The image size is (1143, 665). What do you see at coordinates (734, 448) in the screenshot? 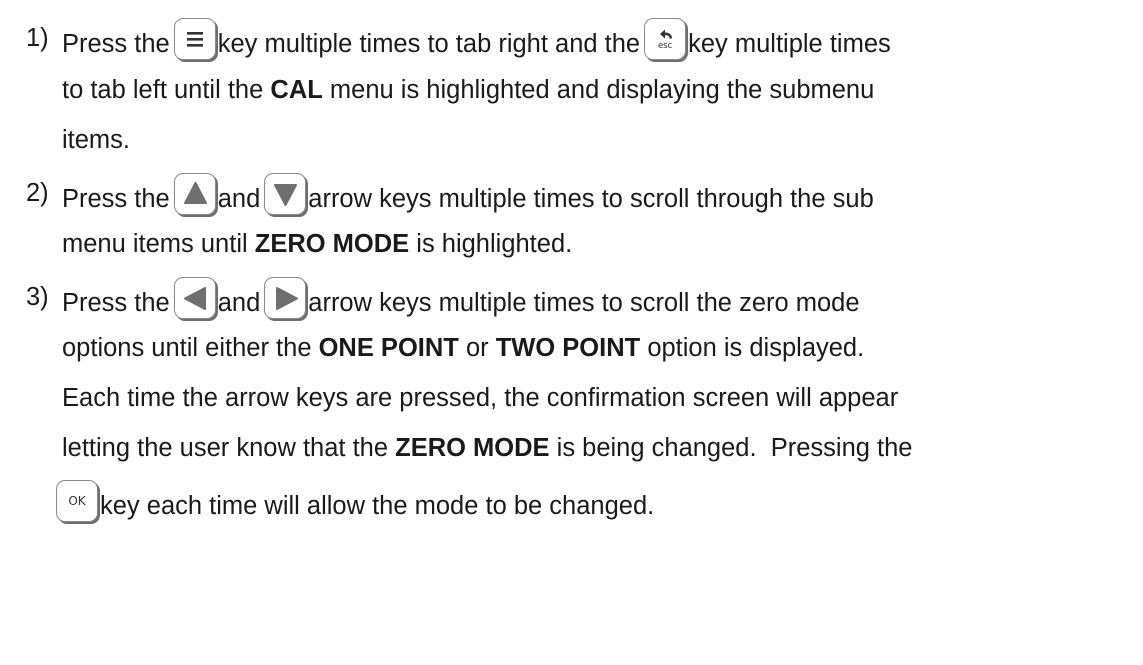
I see `step-text: is being changed. Pressing the` at bounding box center [734, 448].